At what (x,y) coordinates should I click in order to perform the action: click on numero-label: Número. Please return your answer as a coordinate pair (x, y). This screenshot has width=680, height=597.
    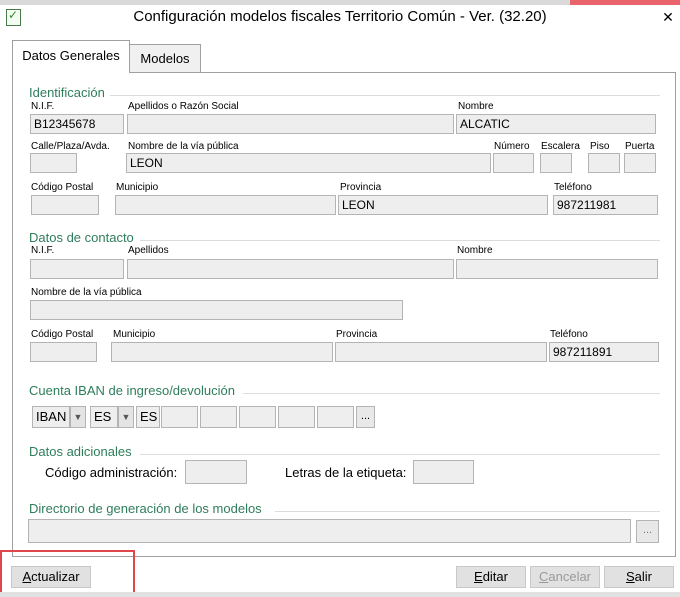
    Looking at the image, I should click on (512, 146).